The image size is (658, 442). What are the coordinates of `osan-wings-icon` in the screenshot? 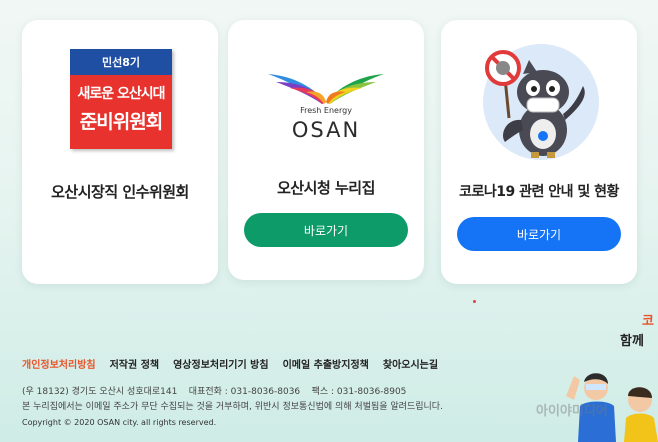 It's located at (326, 89).